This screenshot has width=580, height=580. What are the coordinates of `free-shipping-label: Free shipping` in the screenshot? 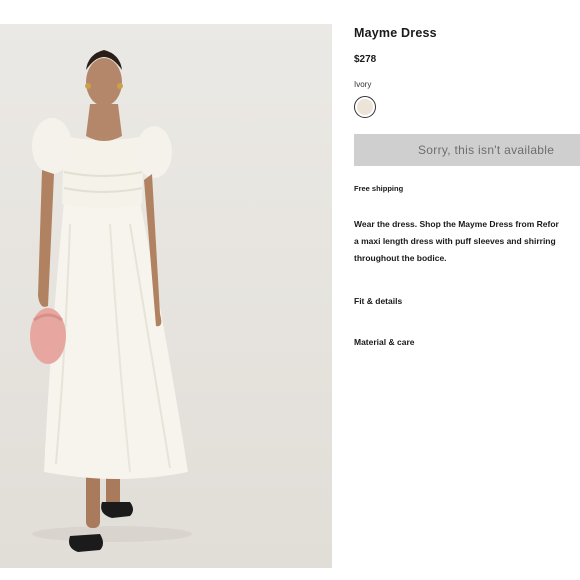 It's located at (379, 188).